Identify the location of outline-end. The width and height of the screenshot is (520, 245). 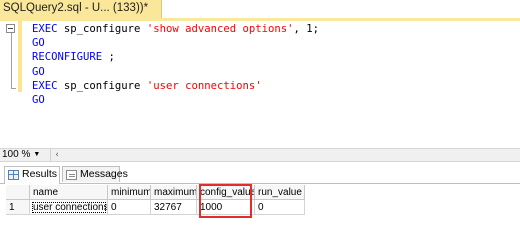
(13, 88).